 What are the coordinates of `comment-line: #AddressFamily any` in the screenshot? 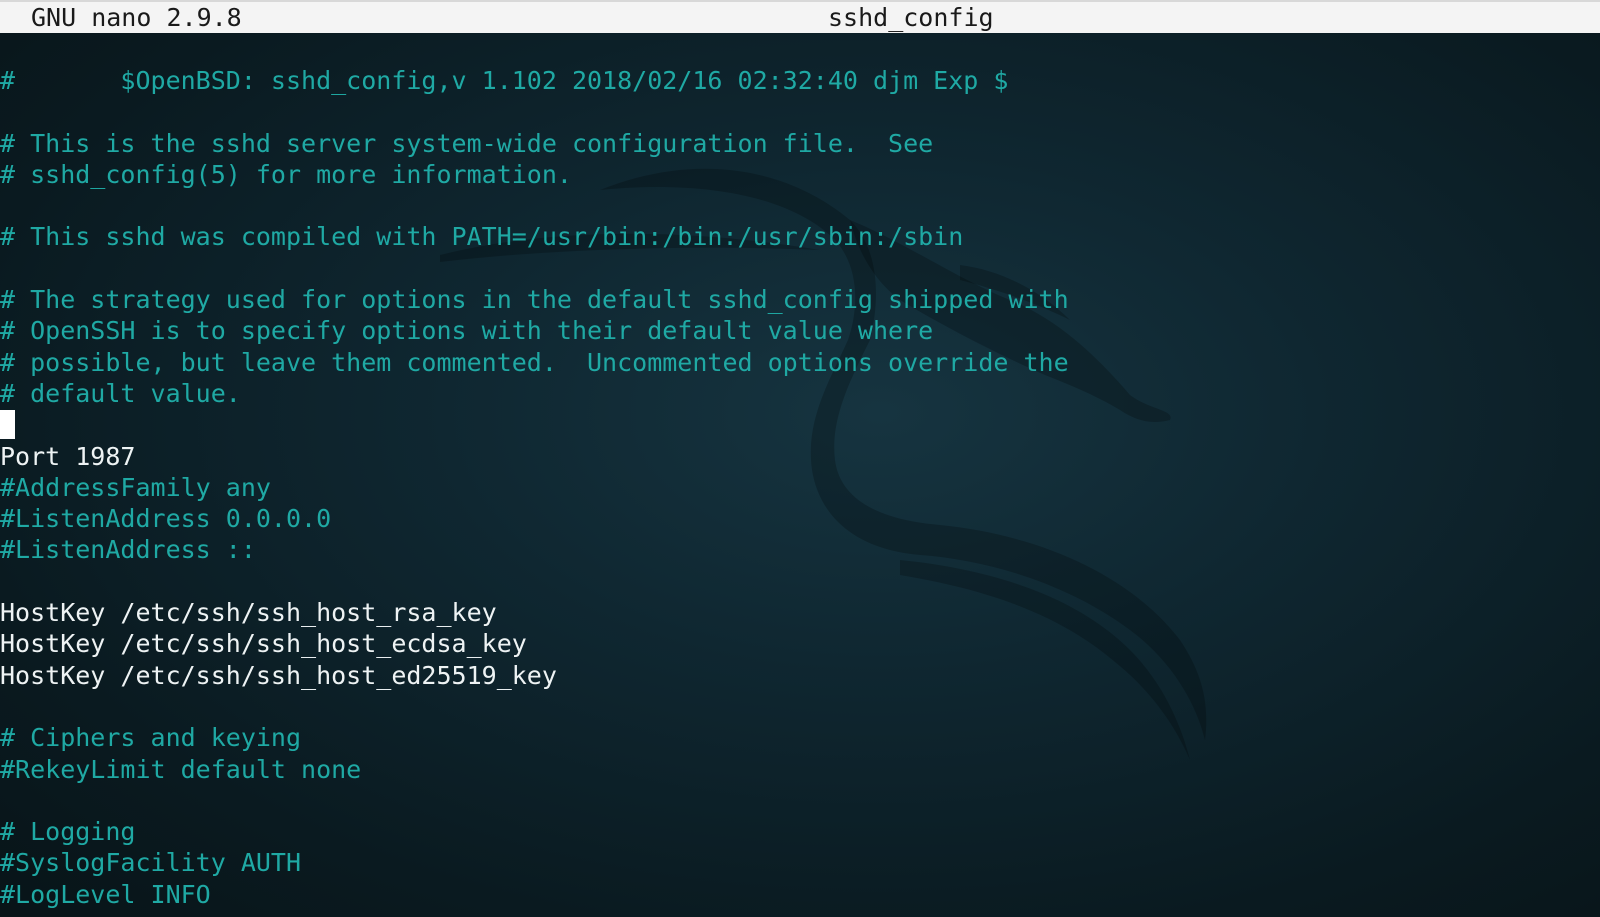 It's located at (135, 487).